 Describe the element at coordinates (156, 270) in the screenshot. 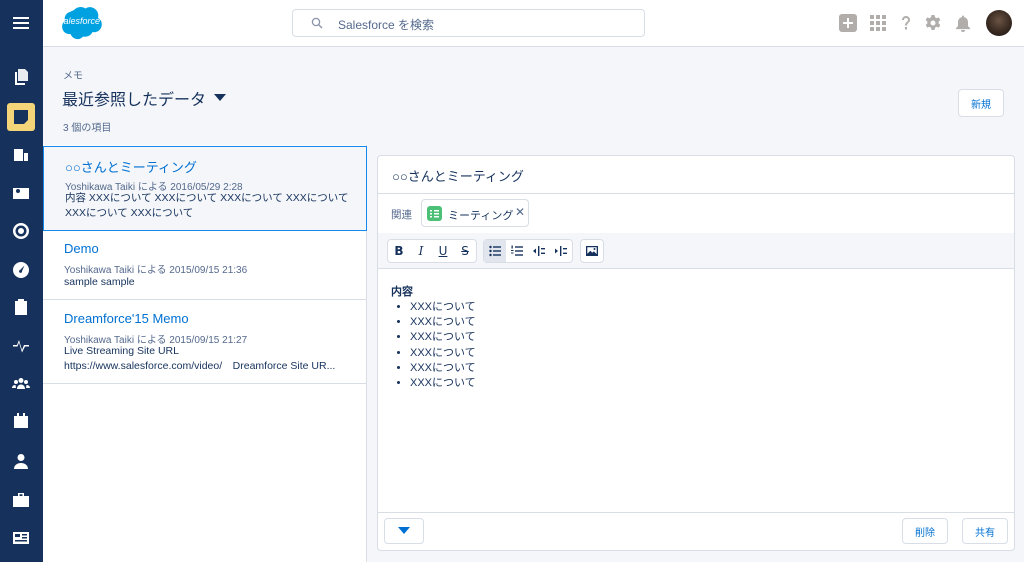

I see `note-meta: Yoshikawa Taiki による 2015/09/15 21:36` at that location.